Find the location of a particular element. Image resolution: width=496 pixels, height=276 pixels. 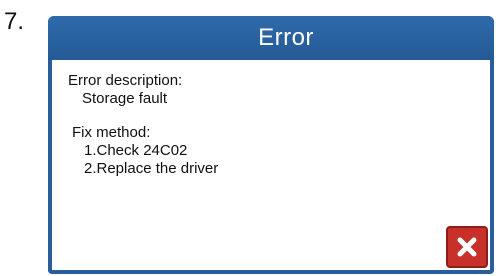

fix-method-label: Fix method: is located at coordinates (111, 132).